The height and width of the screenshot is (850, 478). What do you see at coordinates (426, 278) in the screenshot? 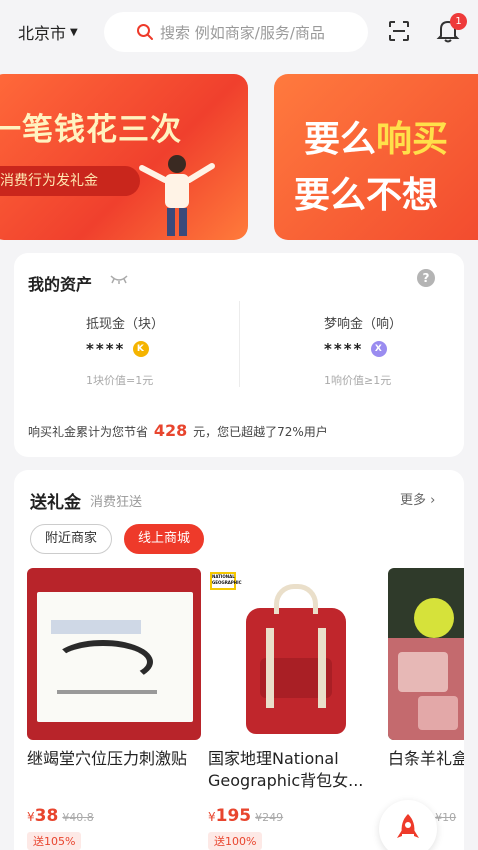
I see `help-icon: ?` at bounding box center [426, 278].